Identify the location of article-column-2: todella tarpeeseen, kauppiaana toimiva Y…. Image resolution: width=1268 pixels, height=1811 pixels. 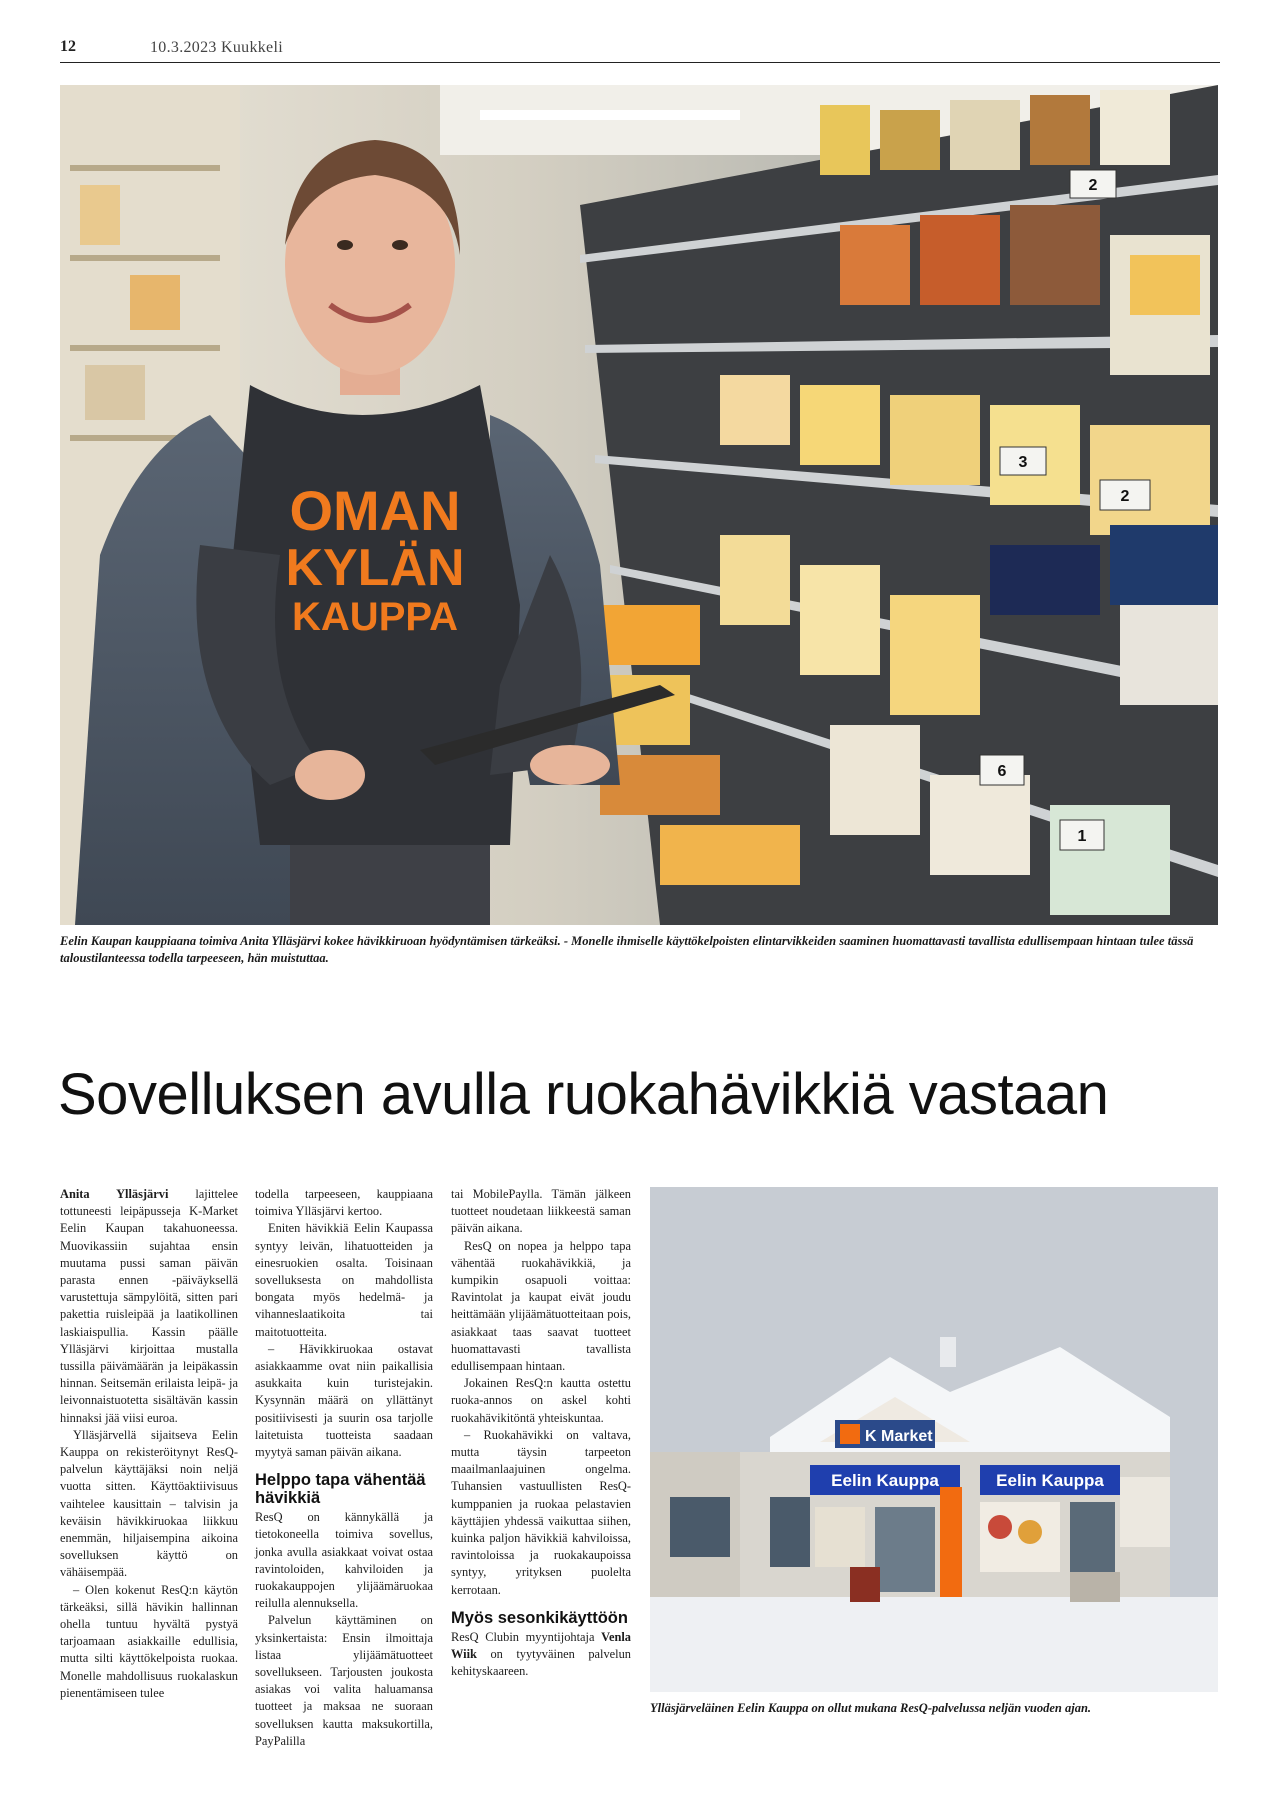
(344, 1468).